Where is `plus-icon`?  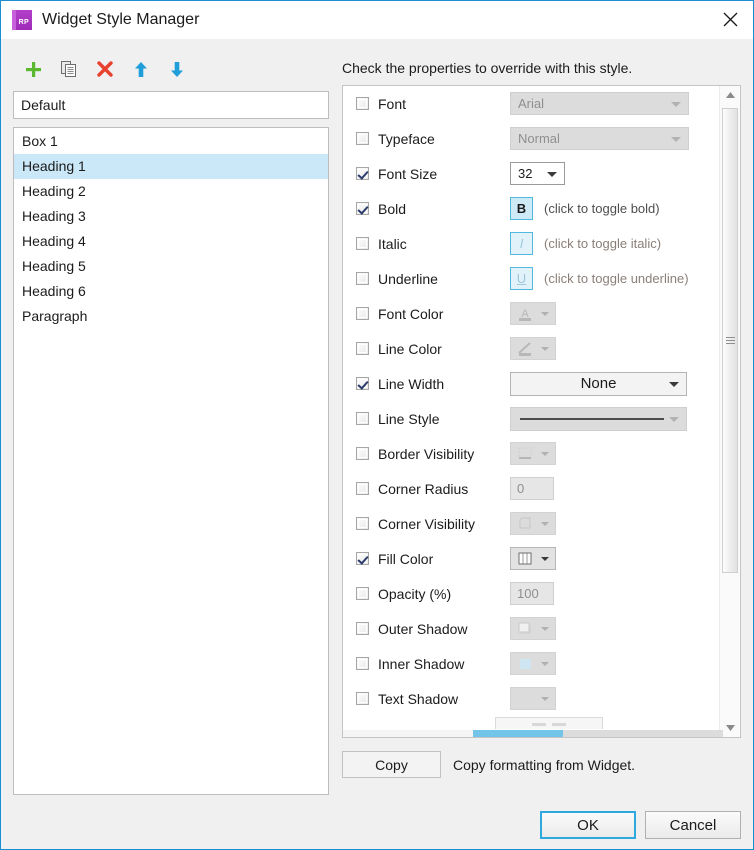
plus-icon is located at coordinates (33, 69).